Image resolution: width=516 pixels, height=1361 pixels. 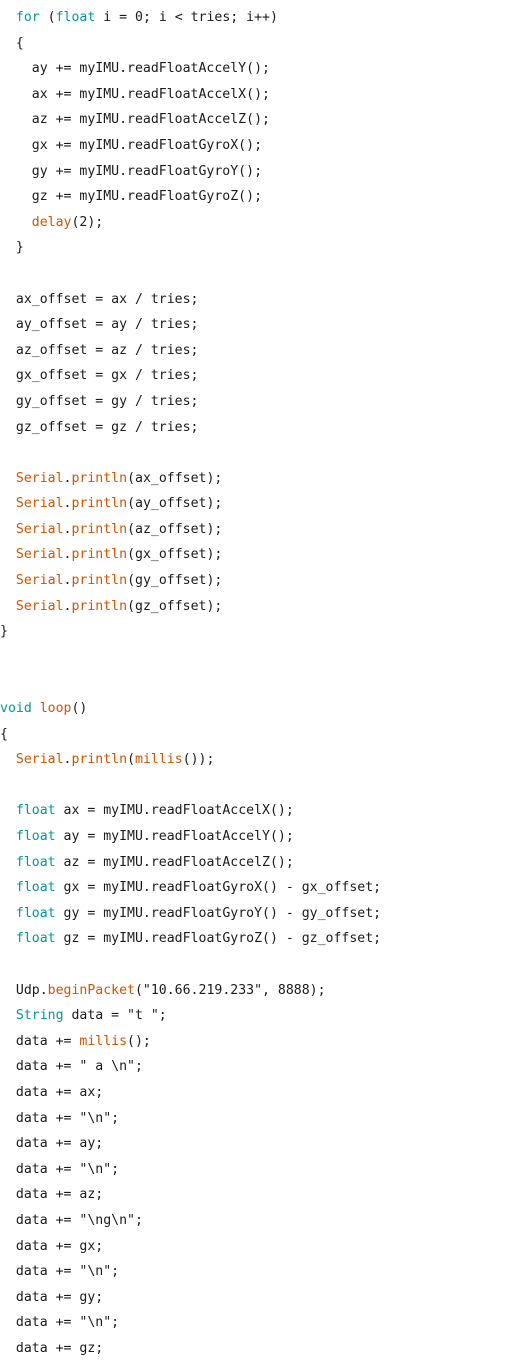 I want to click on code-line: az += myIMU.readFloatAccelZ();, so click(x=258, y=120).